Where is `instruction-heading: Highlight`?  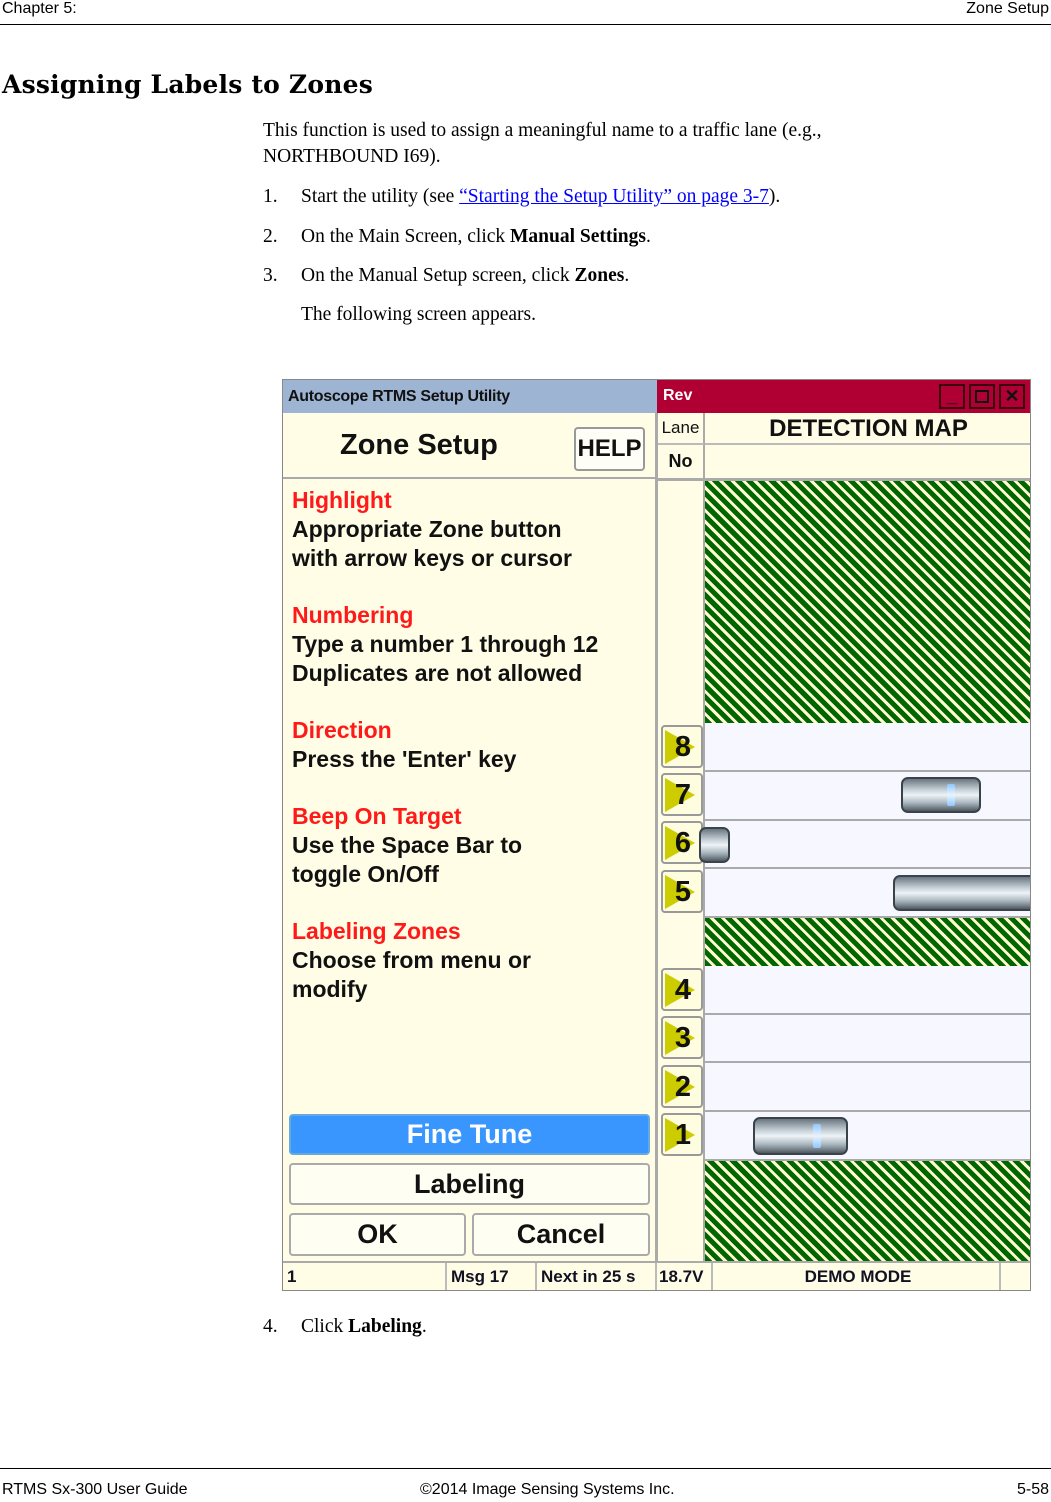 instruction-heading: Highlight is located at coordinates (342, 500).